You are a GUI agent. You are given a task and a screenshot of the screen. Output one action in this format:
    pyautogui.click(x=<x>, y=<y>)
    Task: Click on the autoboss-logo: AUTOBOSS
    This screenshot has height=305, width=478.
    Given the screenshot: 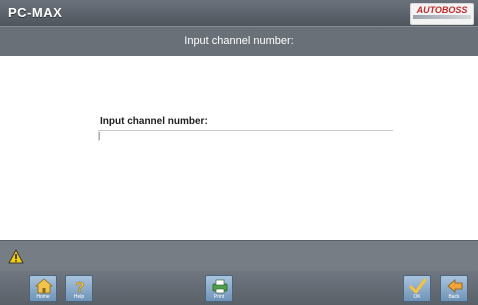 What is the action you would take?
    pyautogui.click(x=442, y=14)
    